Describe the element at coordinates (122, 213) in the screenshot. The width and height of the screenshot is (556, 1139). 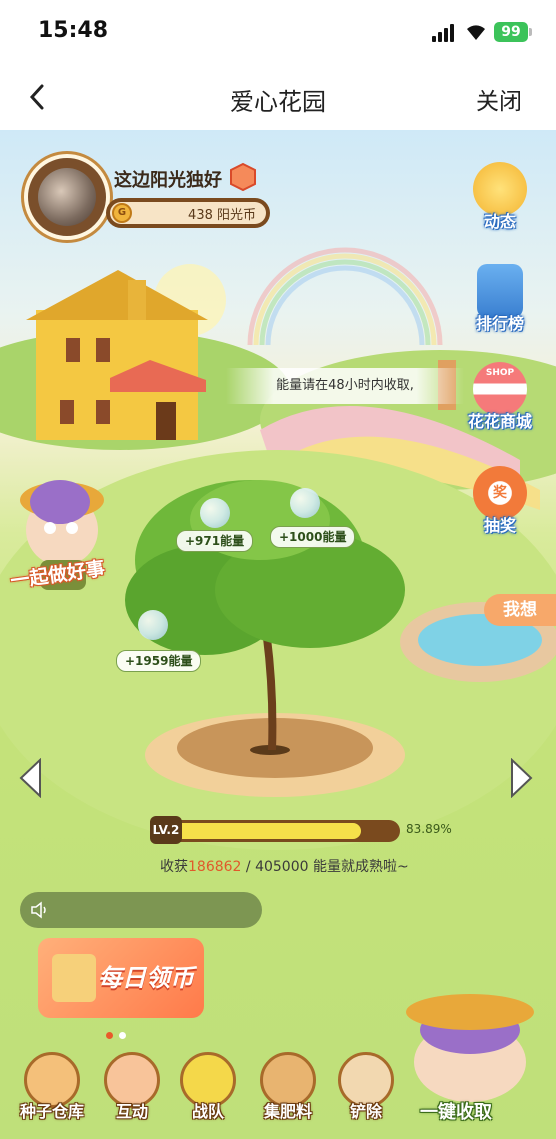
I see `coin-icon: G` at that location.